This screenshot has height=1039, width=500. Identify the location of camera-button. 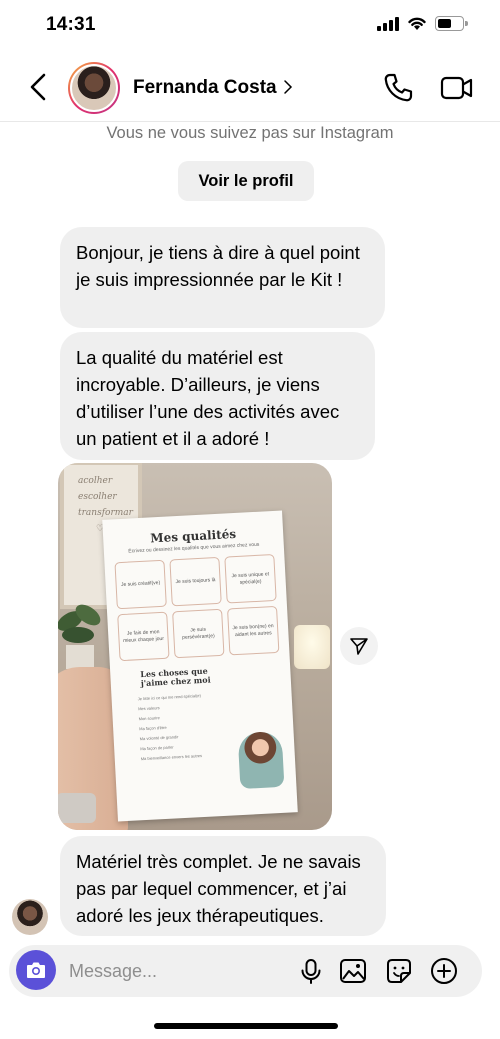
(36, 970).